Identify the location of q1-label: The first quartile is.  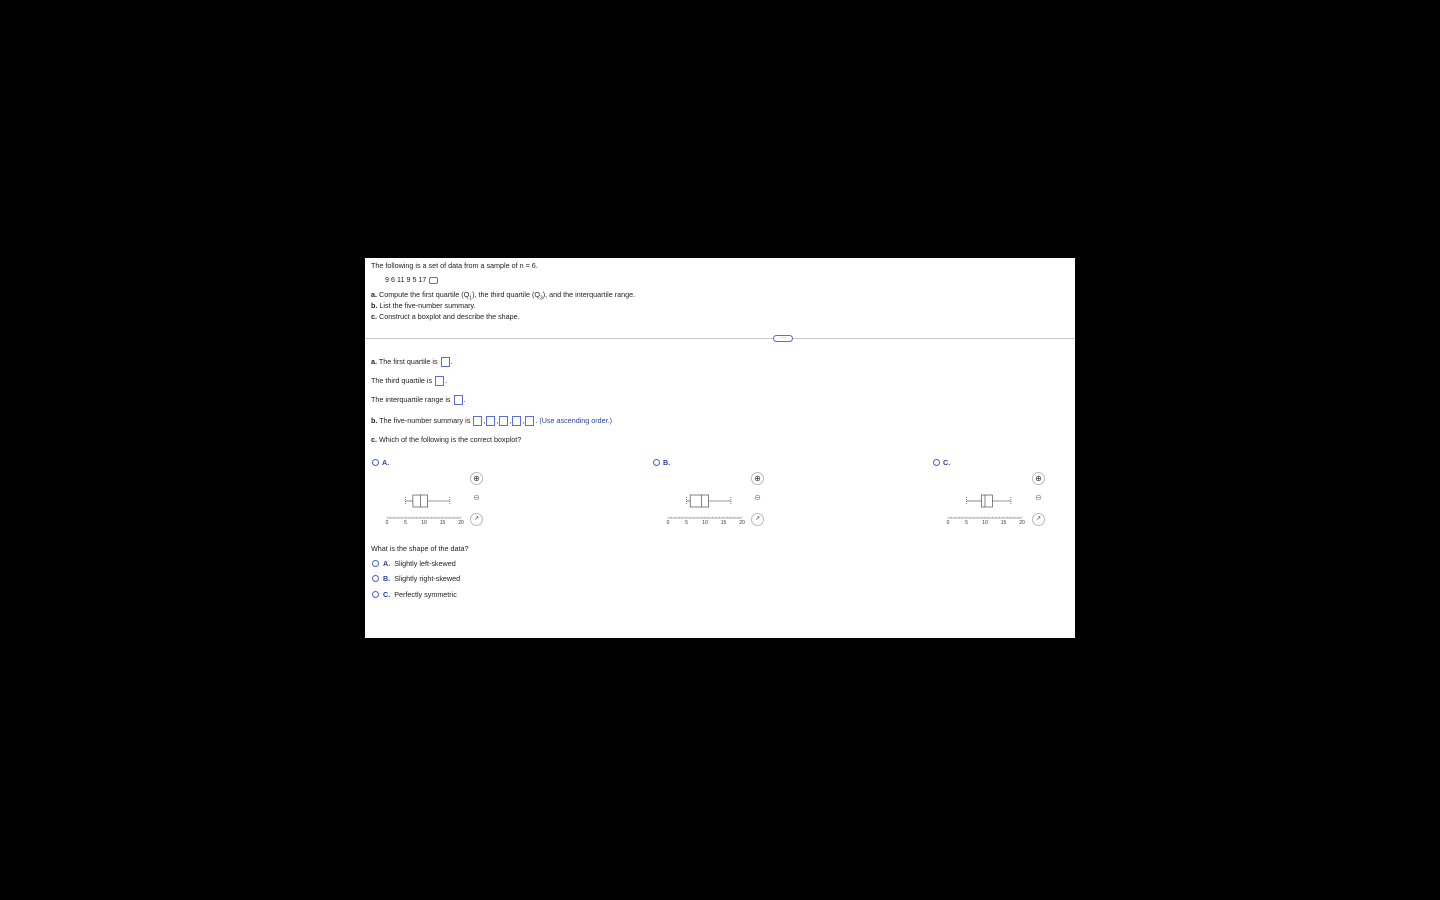
(408, 361).